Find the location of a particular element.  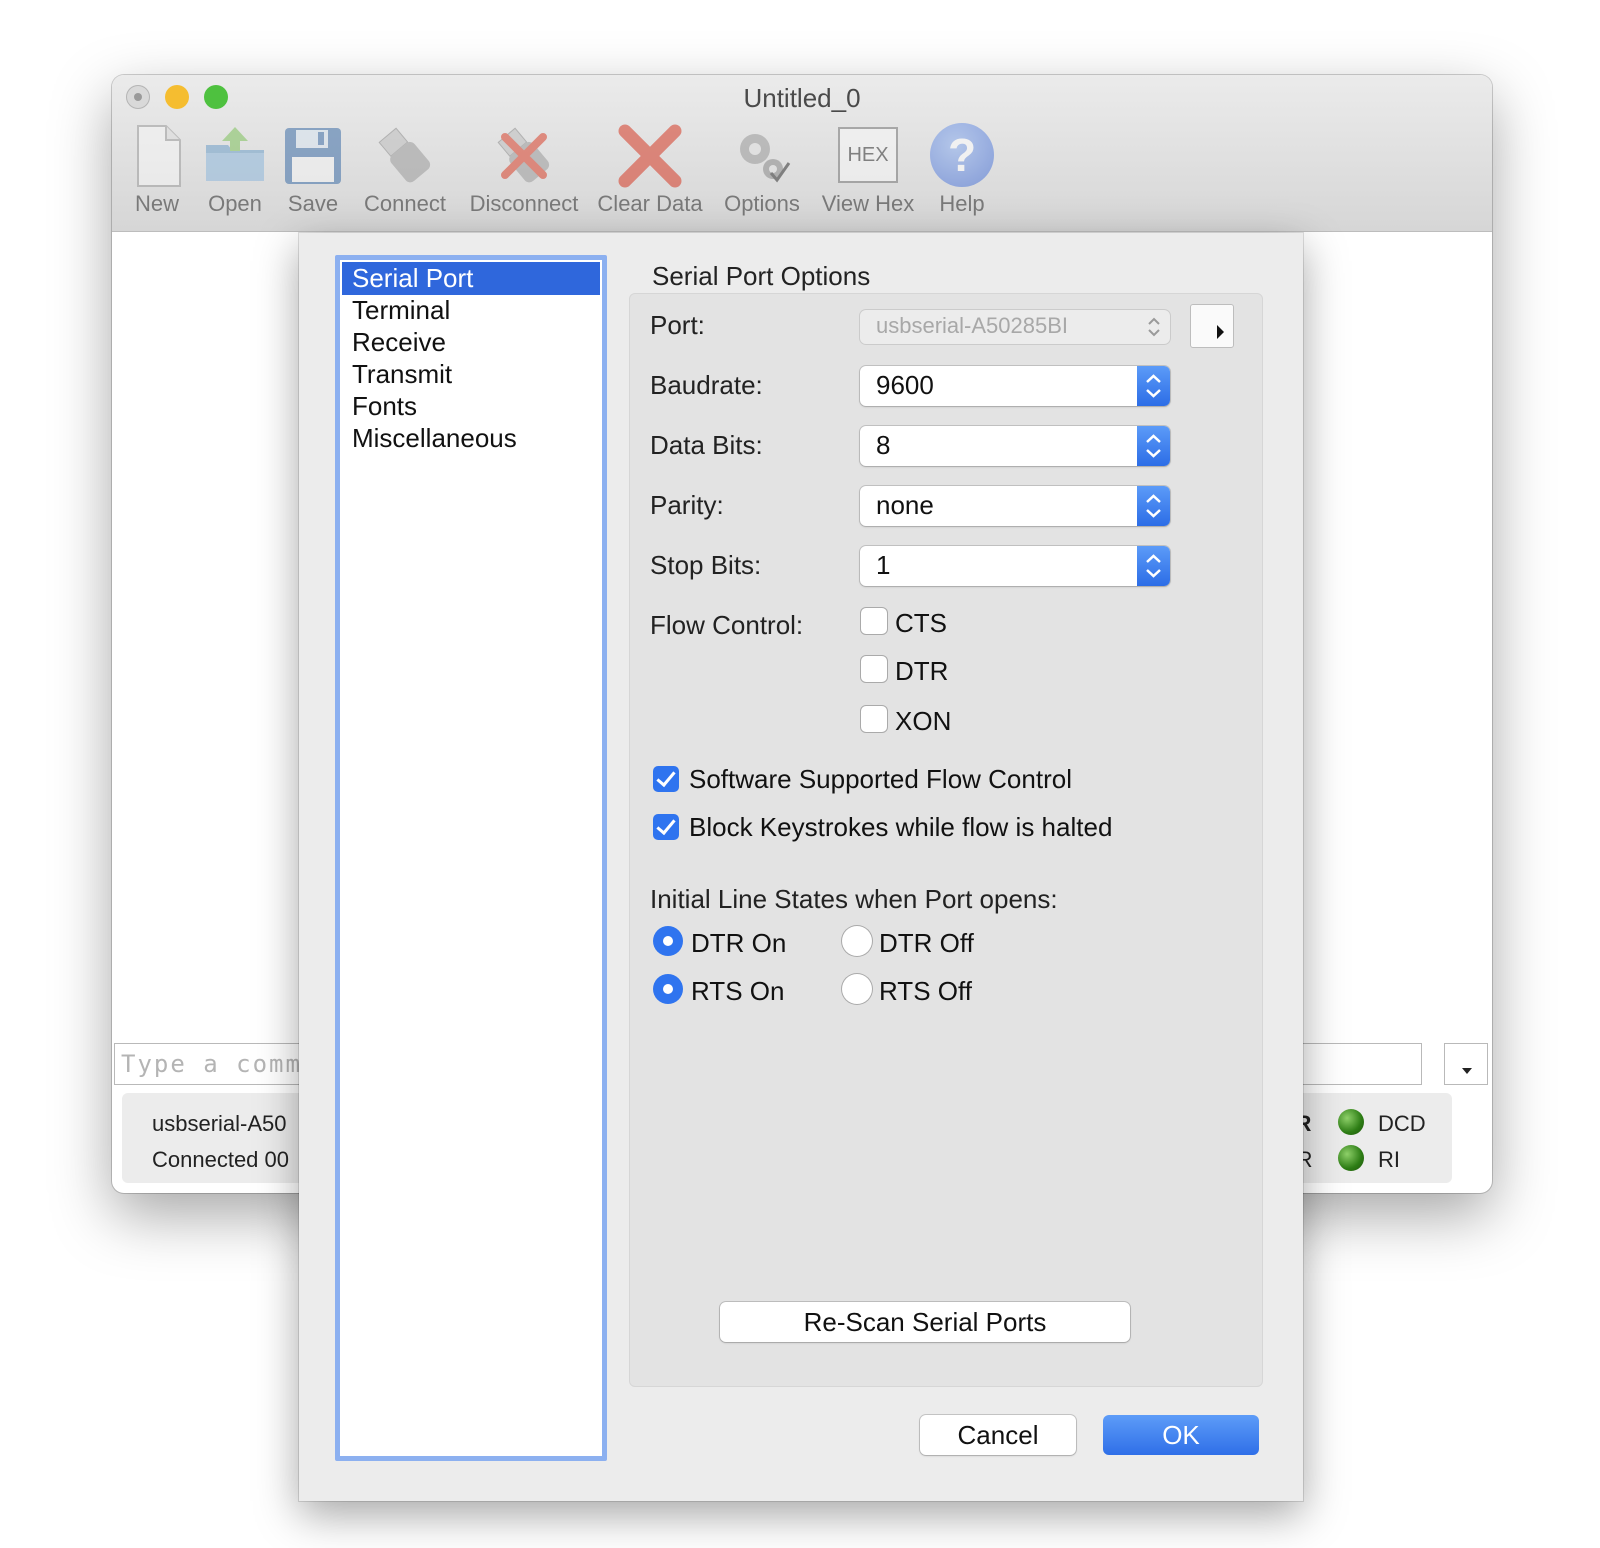

toolbar-disconnect-button: Disconnect is located at coordinates (524, 173).